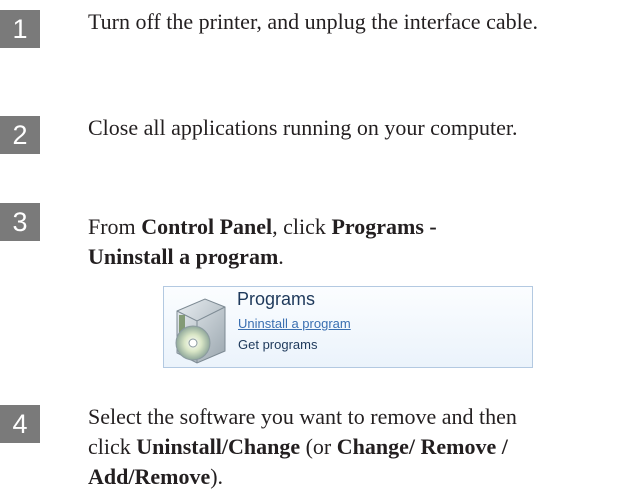 This screenshot has height=499, width=637. Describe the element at coordinates (277, 344) in the screenshot. I see `get-programs-link: Get programs` at that location.